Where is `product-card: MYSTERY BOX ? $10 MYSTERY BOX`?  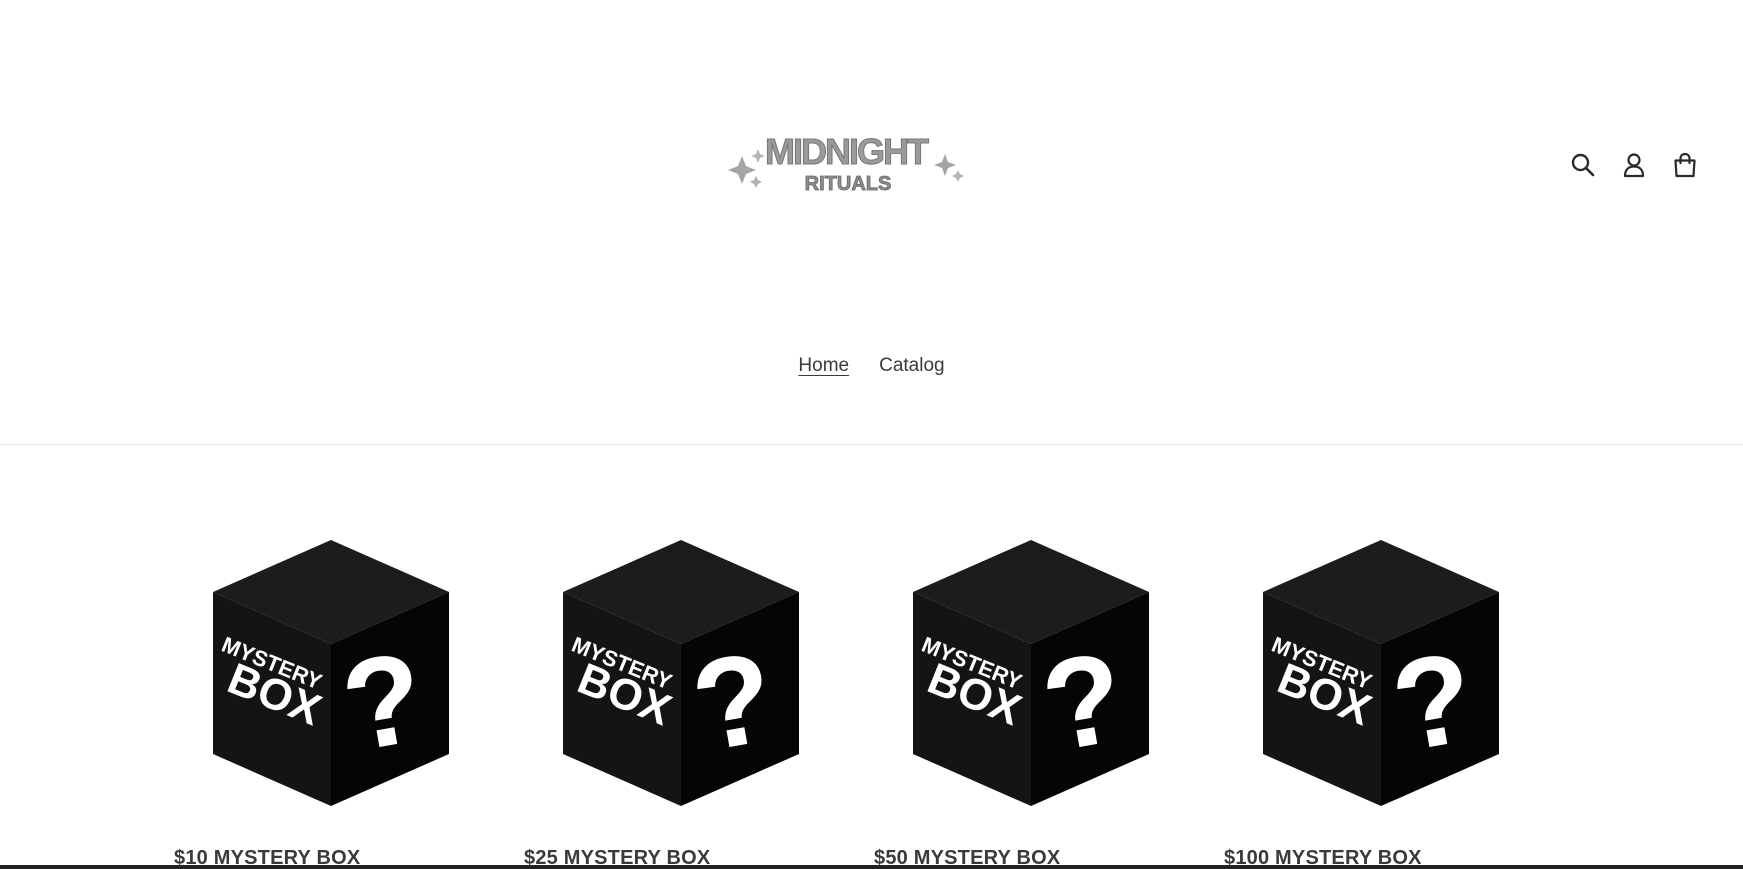 product-card: MYSTERY BOX ? $10 MYSTERY BOX is located at coordinates (324, 702).